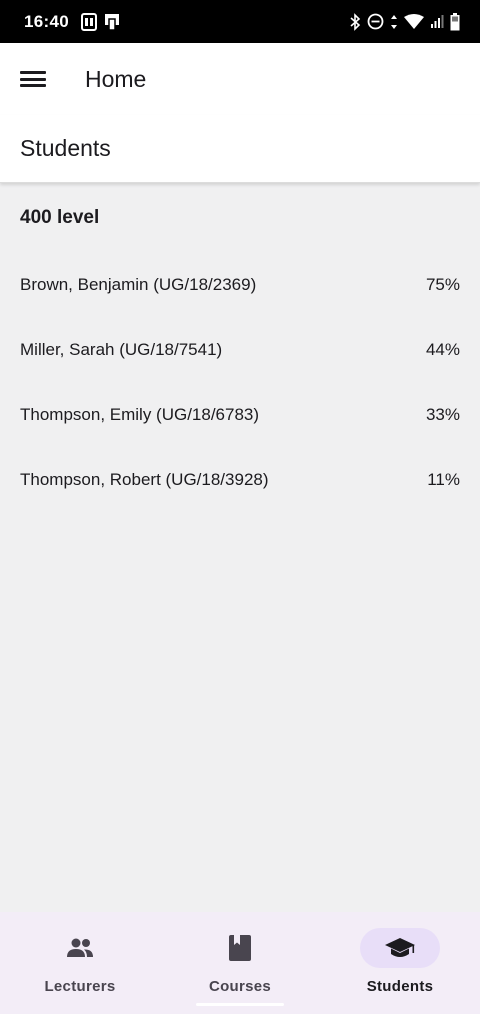 The width and height of the screenshot is (480, 1014). I want to click on status-time: 16:40, so click(46, 21).